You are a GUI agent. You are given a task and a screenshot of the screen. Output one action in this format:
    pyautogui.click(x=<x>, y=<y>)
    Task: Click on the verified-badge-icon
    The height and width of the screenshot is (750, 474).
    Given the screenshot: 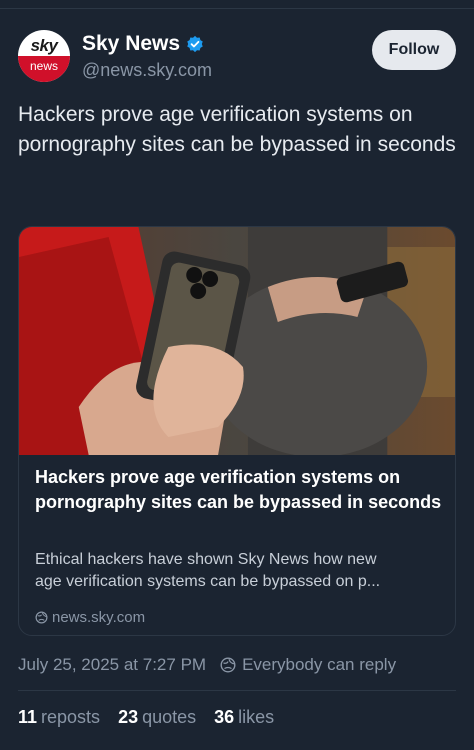 What is the action you would take?
    pyautogui.click(x=195, y=44)
    